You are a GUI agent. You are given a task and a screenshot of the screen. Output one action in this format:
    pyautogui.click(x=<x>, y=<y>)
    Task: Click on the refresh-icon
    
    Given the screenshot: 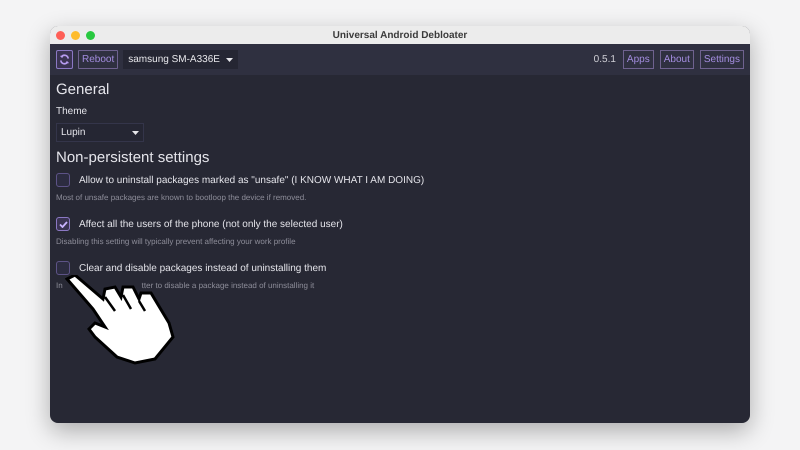 What is the action you would take?
    pyautogui.click(x=64, y=59)
    